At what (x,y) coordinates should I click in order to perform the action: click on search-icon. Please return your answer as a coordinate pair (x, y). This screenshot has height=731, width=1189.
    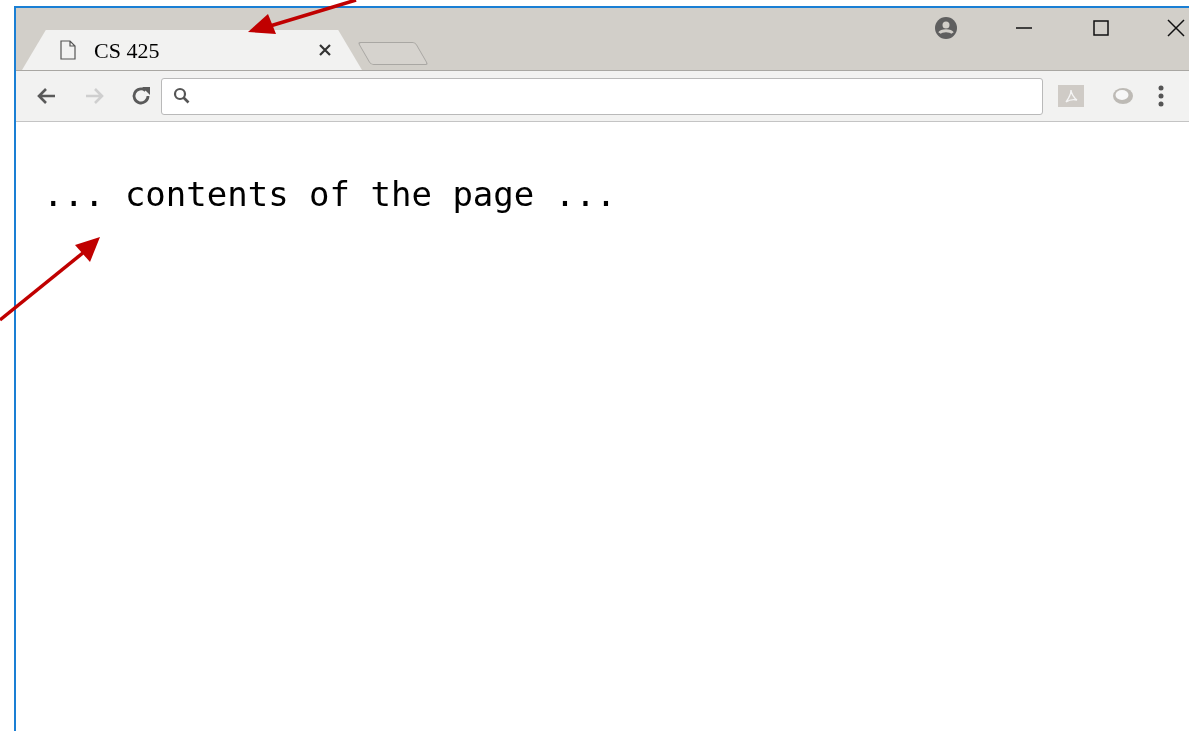
    Looking at the image, I should click on (182, 96).